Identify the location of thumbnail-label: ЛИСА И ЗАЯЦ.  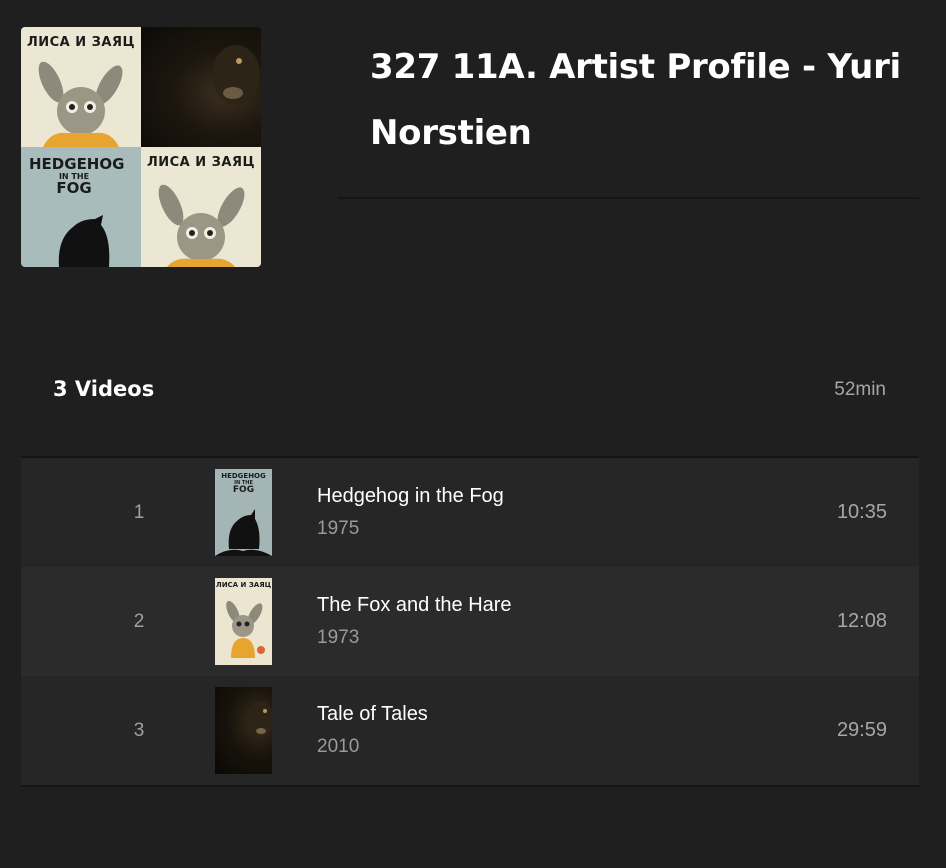
(243, 585).